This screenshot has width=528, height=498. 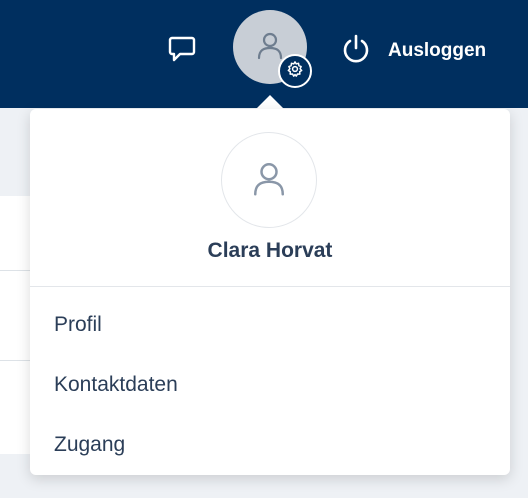 I want to click on logout-label: Ausloggen, so click(x=437, y=50).